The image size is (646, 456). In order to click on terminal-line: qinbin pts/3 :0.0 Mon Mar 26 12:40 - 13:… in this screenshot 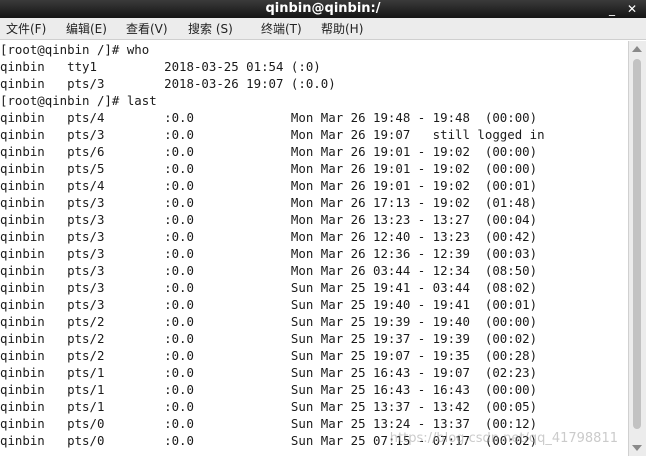, I will do `click(269, 236)`.